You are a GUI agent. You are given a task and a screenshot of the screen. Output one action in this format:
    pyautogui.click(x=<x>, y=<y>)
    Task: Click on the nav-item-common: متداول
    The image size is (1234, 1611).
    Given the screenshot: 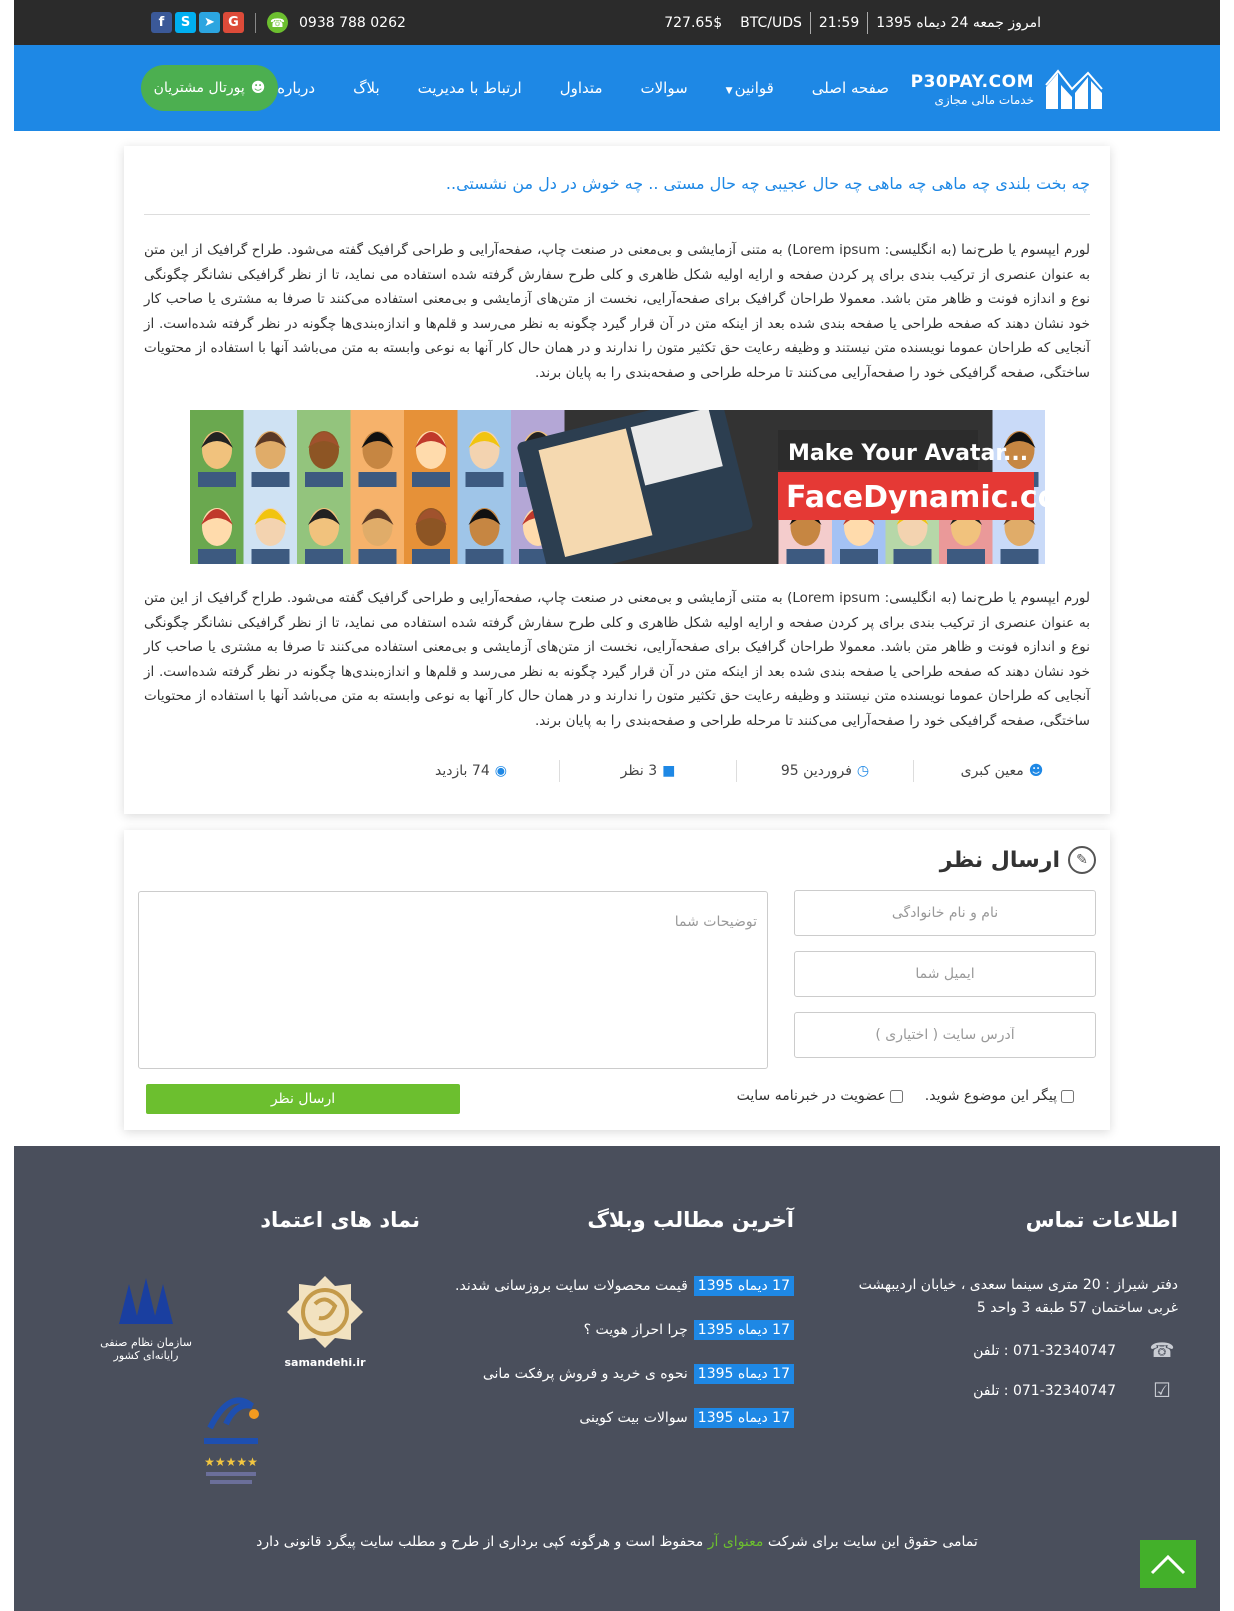 What is the action you would take?
    pyautogui.click(x=581, y=88)
    